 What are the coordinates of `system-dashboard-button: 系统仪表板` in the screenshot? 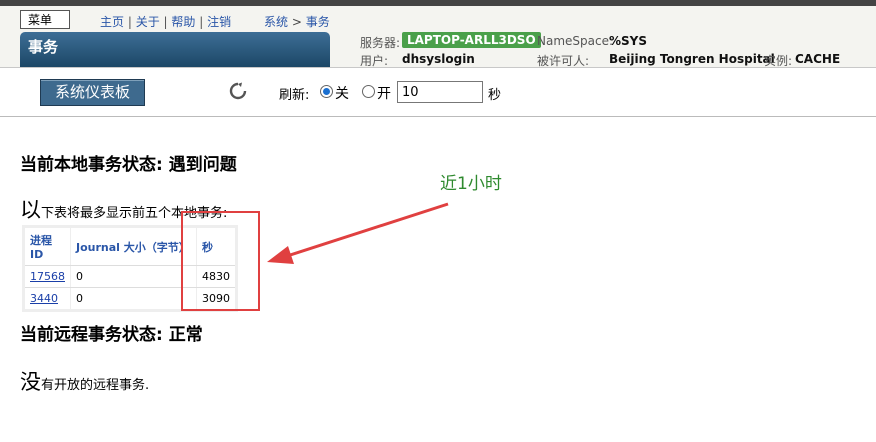 It's located at (92, 92).